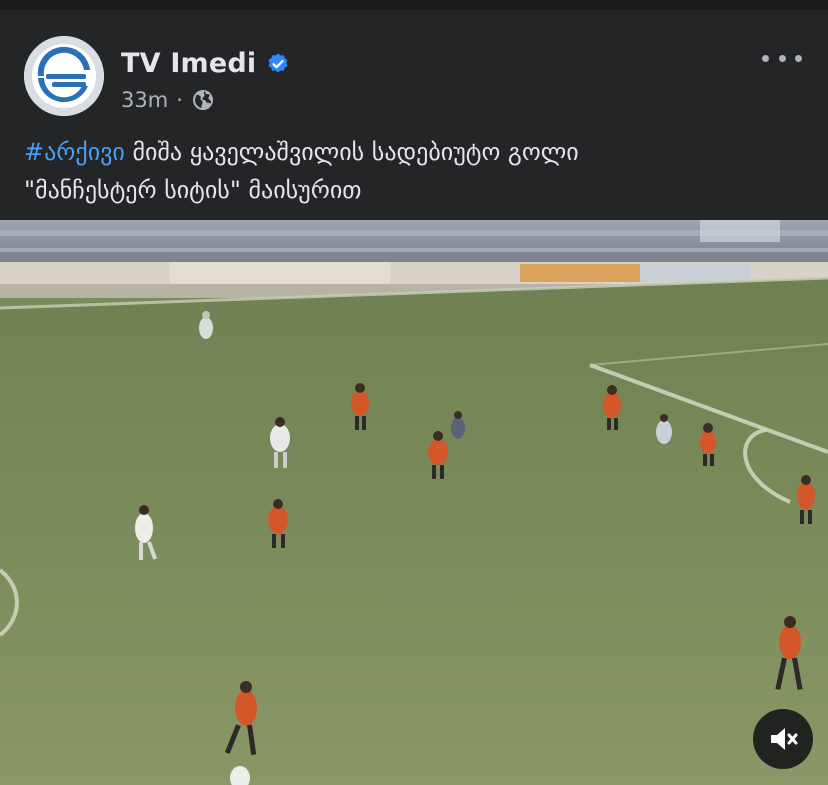 The height and width of the screenshot is (785, 828). I want to click on tv-imedi-logo, so click(64, 76).